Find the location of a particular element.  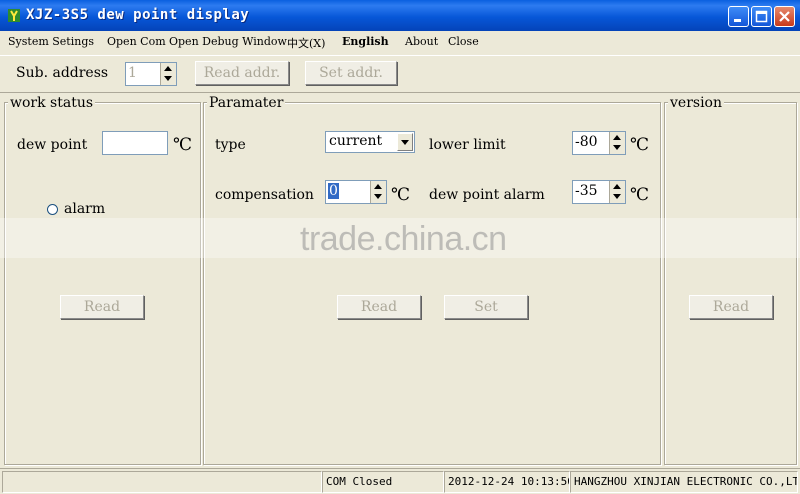

type-label: type is located at coordinates (230, 145).